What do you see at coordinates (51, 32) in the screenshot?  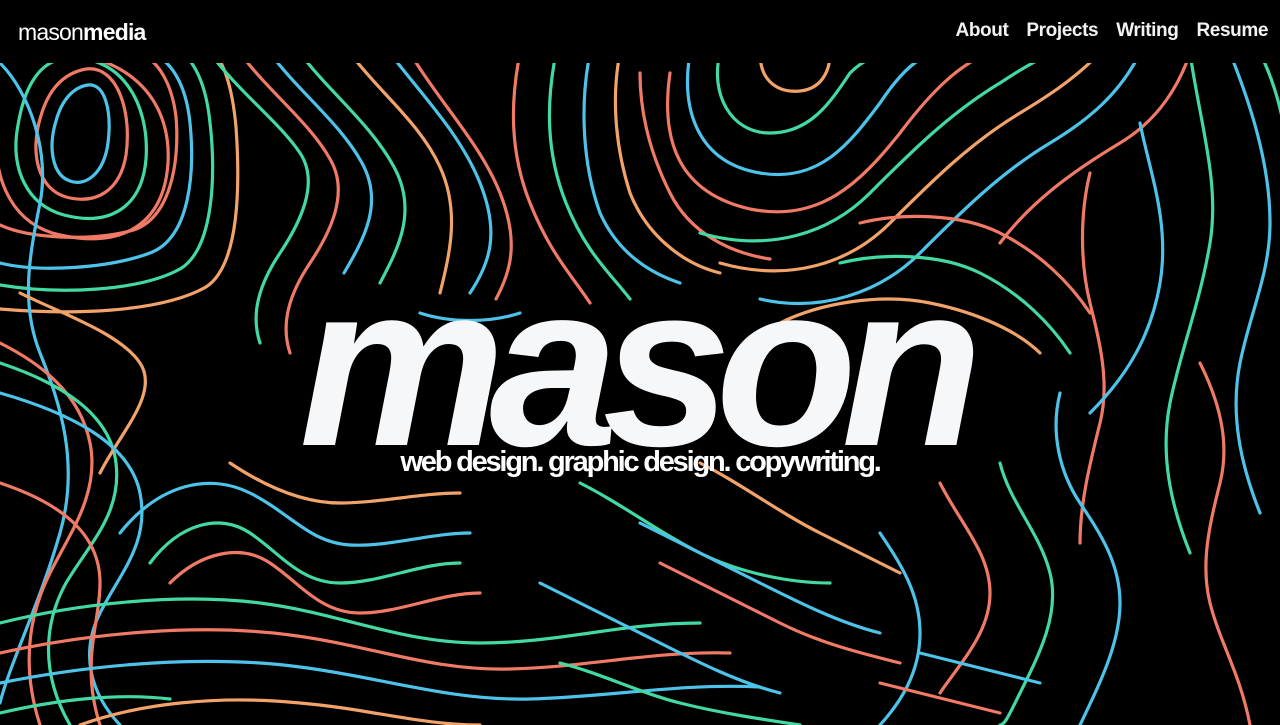 I see `logo-light-text: mason` at bounding box center [51, 32].